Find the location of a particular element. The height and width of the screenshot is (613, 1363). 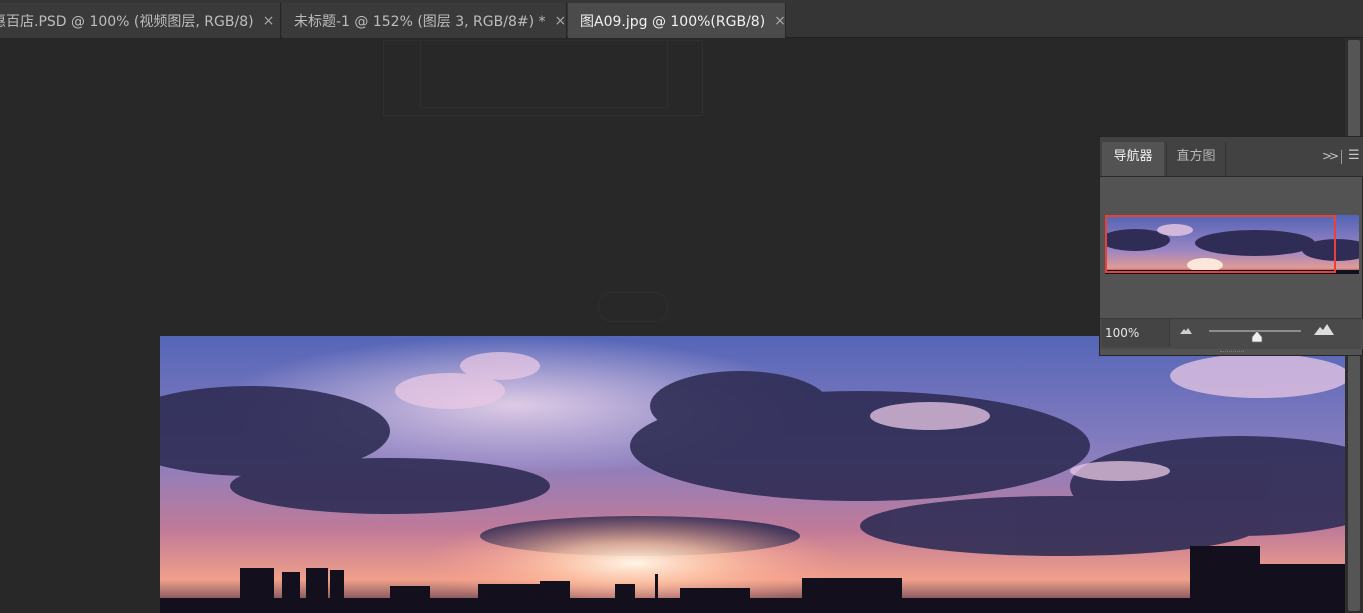

document-tab-psd: 惠百店.PSD @ 100% (视频图层, RGB/8) × is located at coordinates (140, 20).